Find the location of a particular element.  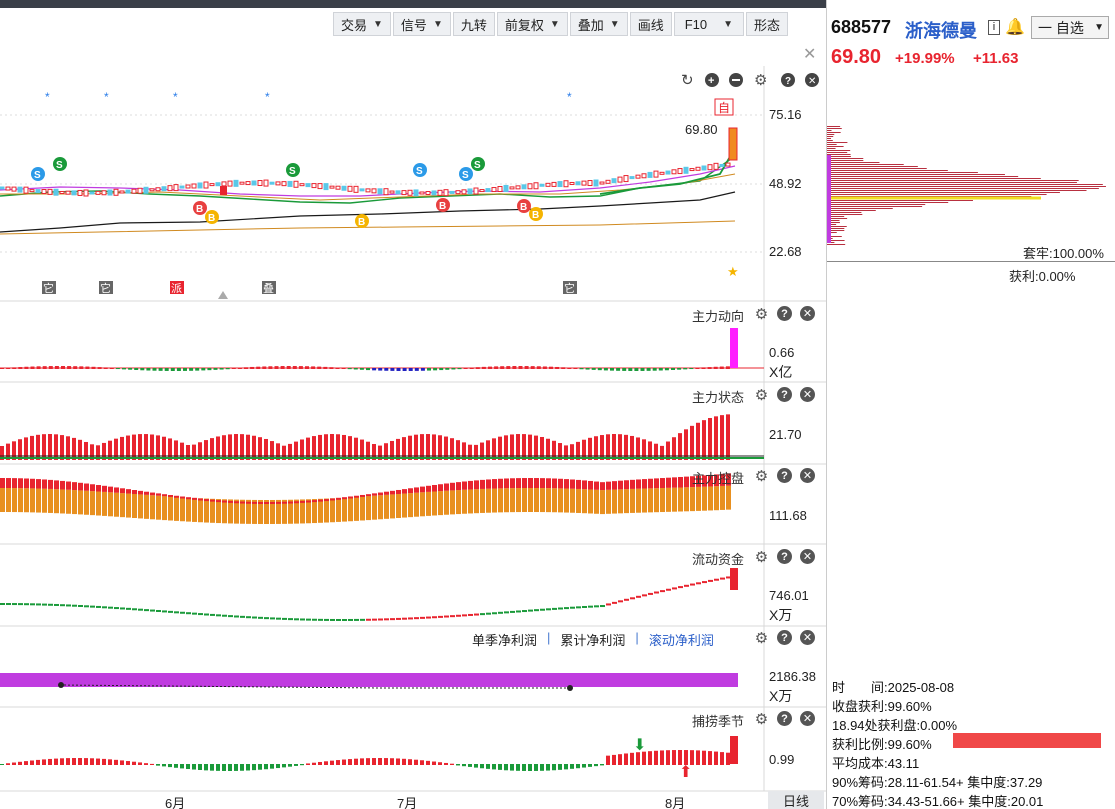

overlay-menu-button: 叠加 ▼ is located at coordinates (599, 24).